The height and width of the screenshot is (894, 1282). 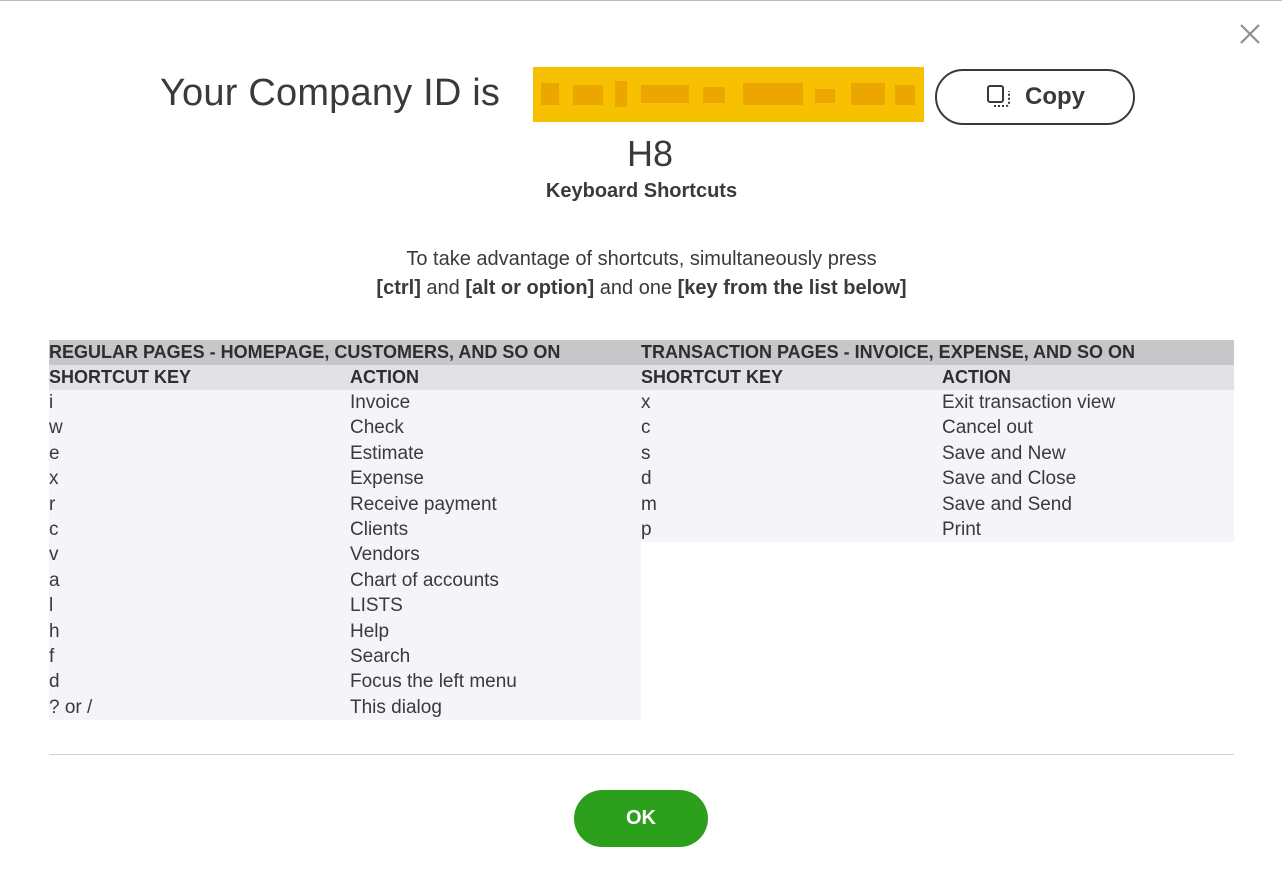 What do you see at coordinates (345, 377) in the screenshot?
I see `regular-column-headers: SHORTCUT KEY ACTION` at bounding box center [345, 377].